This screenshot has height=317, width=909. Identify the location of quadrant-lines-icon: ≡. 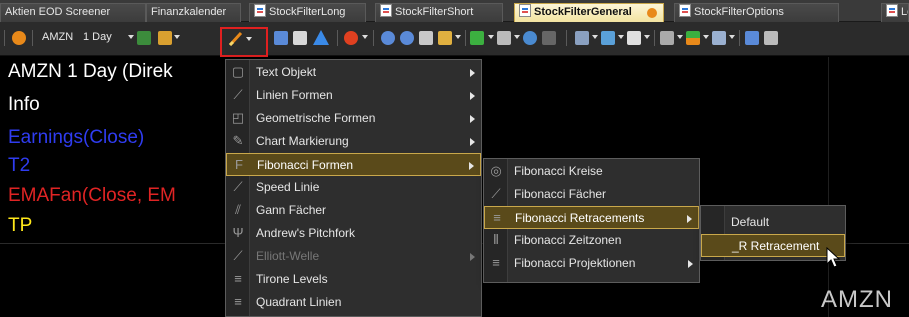
(238, 301).